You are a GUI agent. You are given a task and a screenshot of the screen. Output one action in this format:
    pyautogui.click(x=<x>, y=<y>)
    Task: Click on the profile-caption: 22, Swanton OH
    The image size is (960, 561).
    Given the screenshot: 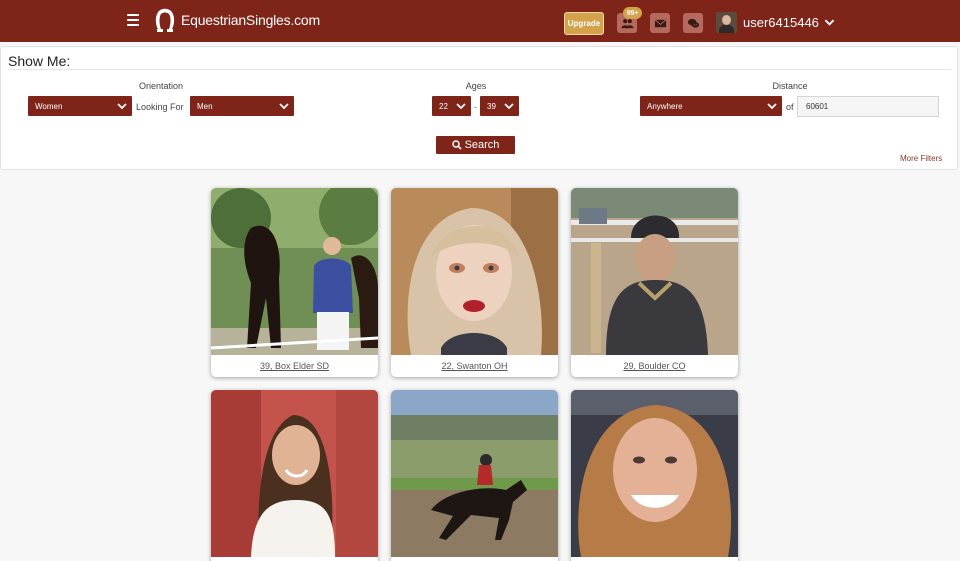 What is the action you would take?
    pyautogui.click(x=474, y=366)
    